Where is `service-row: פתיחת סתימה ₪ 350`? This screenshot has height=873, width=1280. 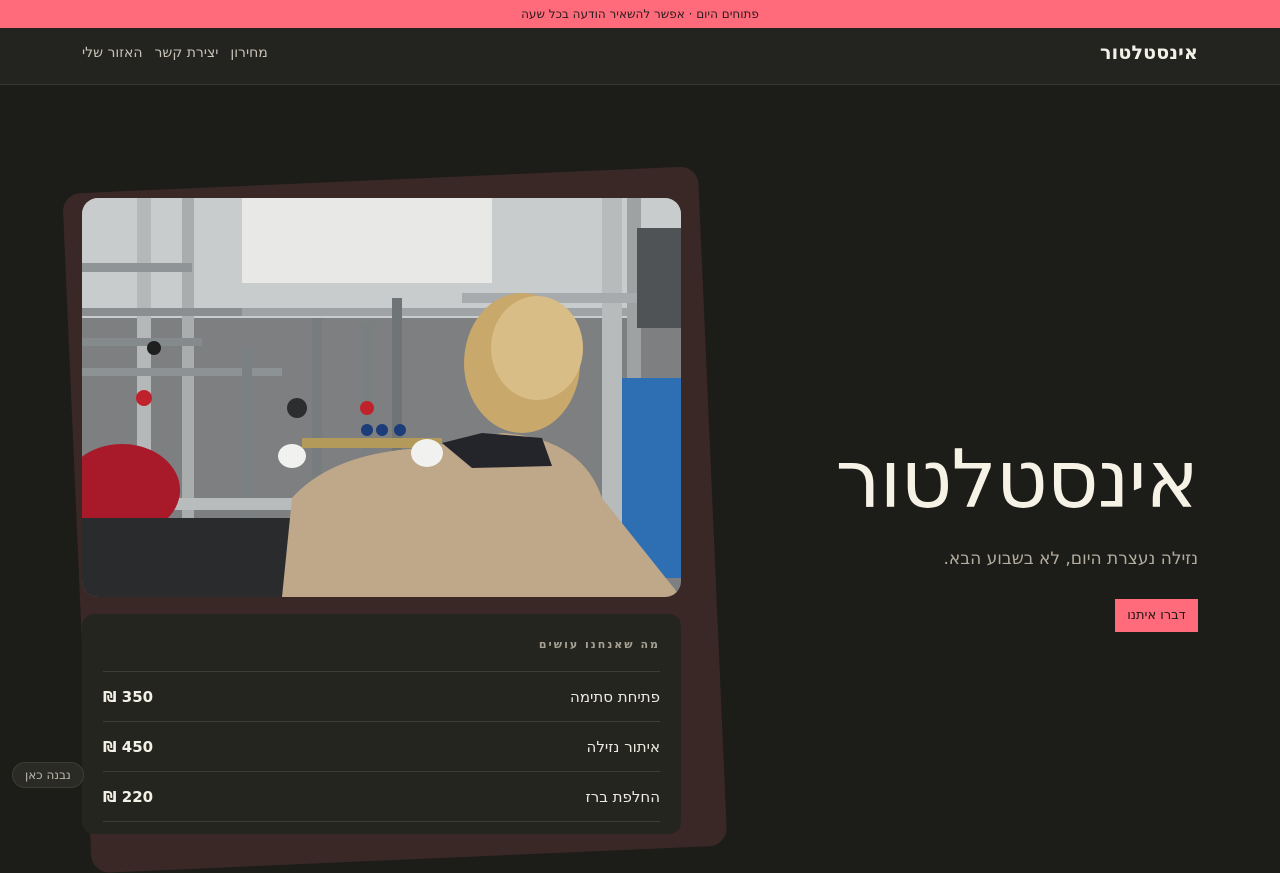
service-row: פתיחת סתימה ₪ 350 is located at coordinates (381, 697).